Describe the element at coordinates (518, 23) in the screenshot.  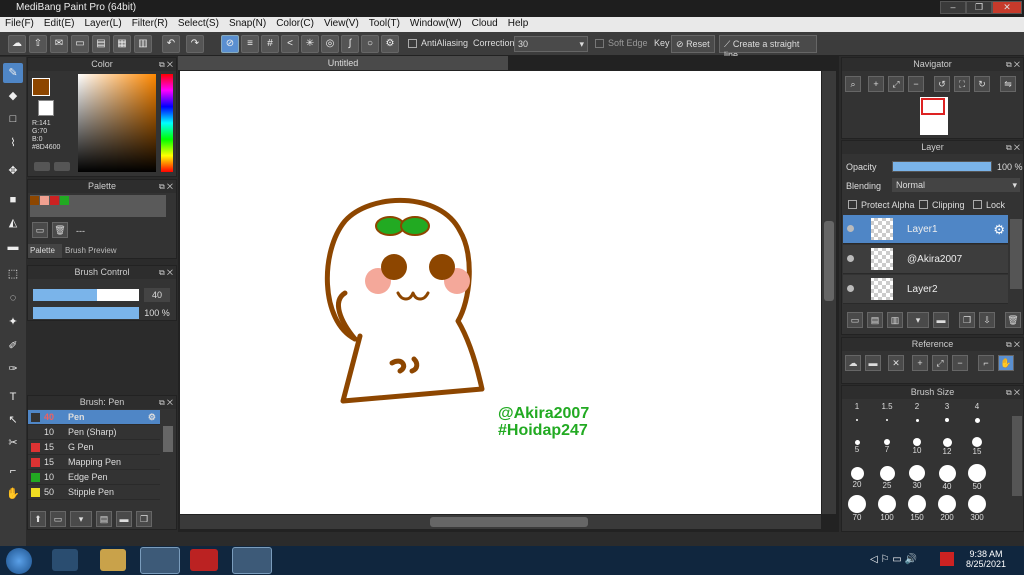
I see `menu-help: Help` at that location.